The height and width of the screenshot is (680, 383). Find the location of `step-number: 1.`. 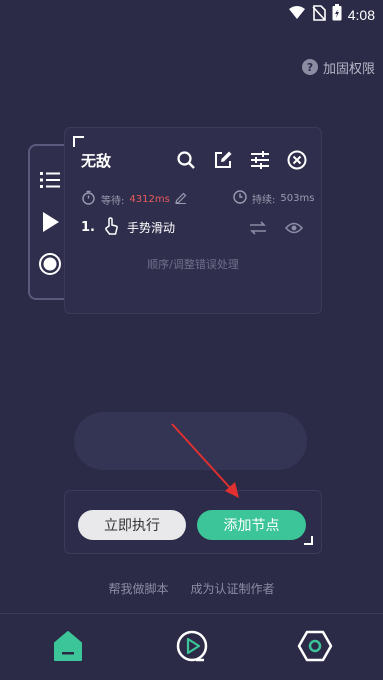

step-number: 1. is located at coordinates (88, 227).